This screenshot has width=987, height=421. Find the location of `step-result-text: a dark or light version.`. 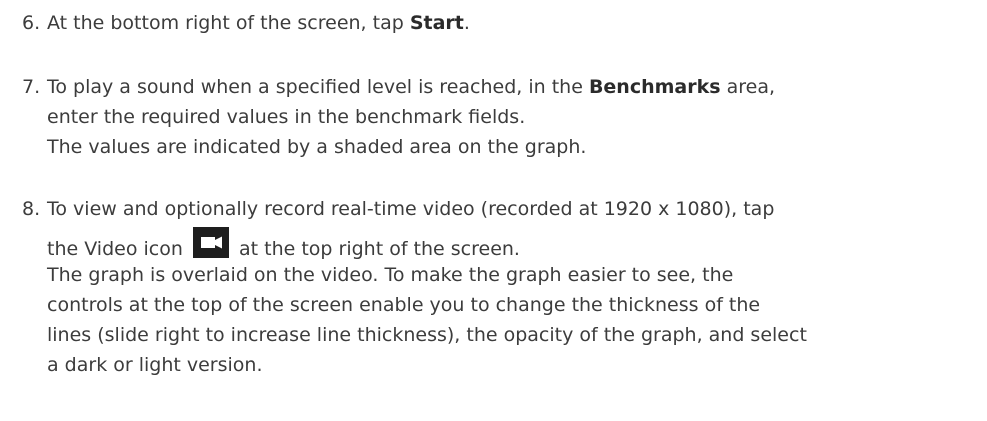

step-result-text: a dark or light version. is located at coordinates (155, 365).